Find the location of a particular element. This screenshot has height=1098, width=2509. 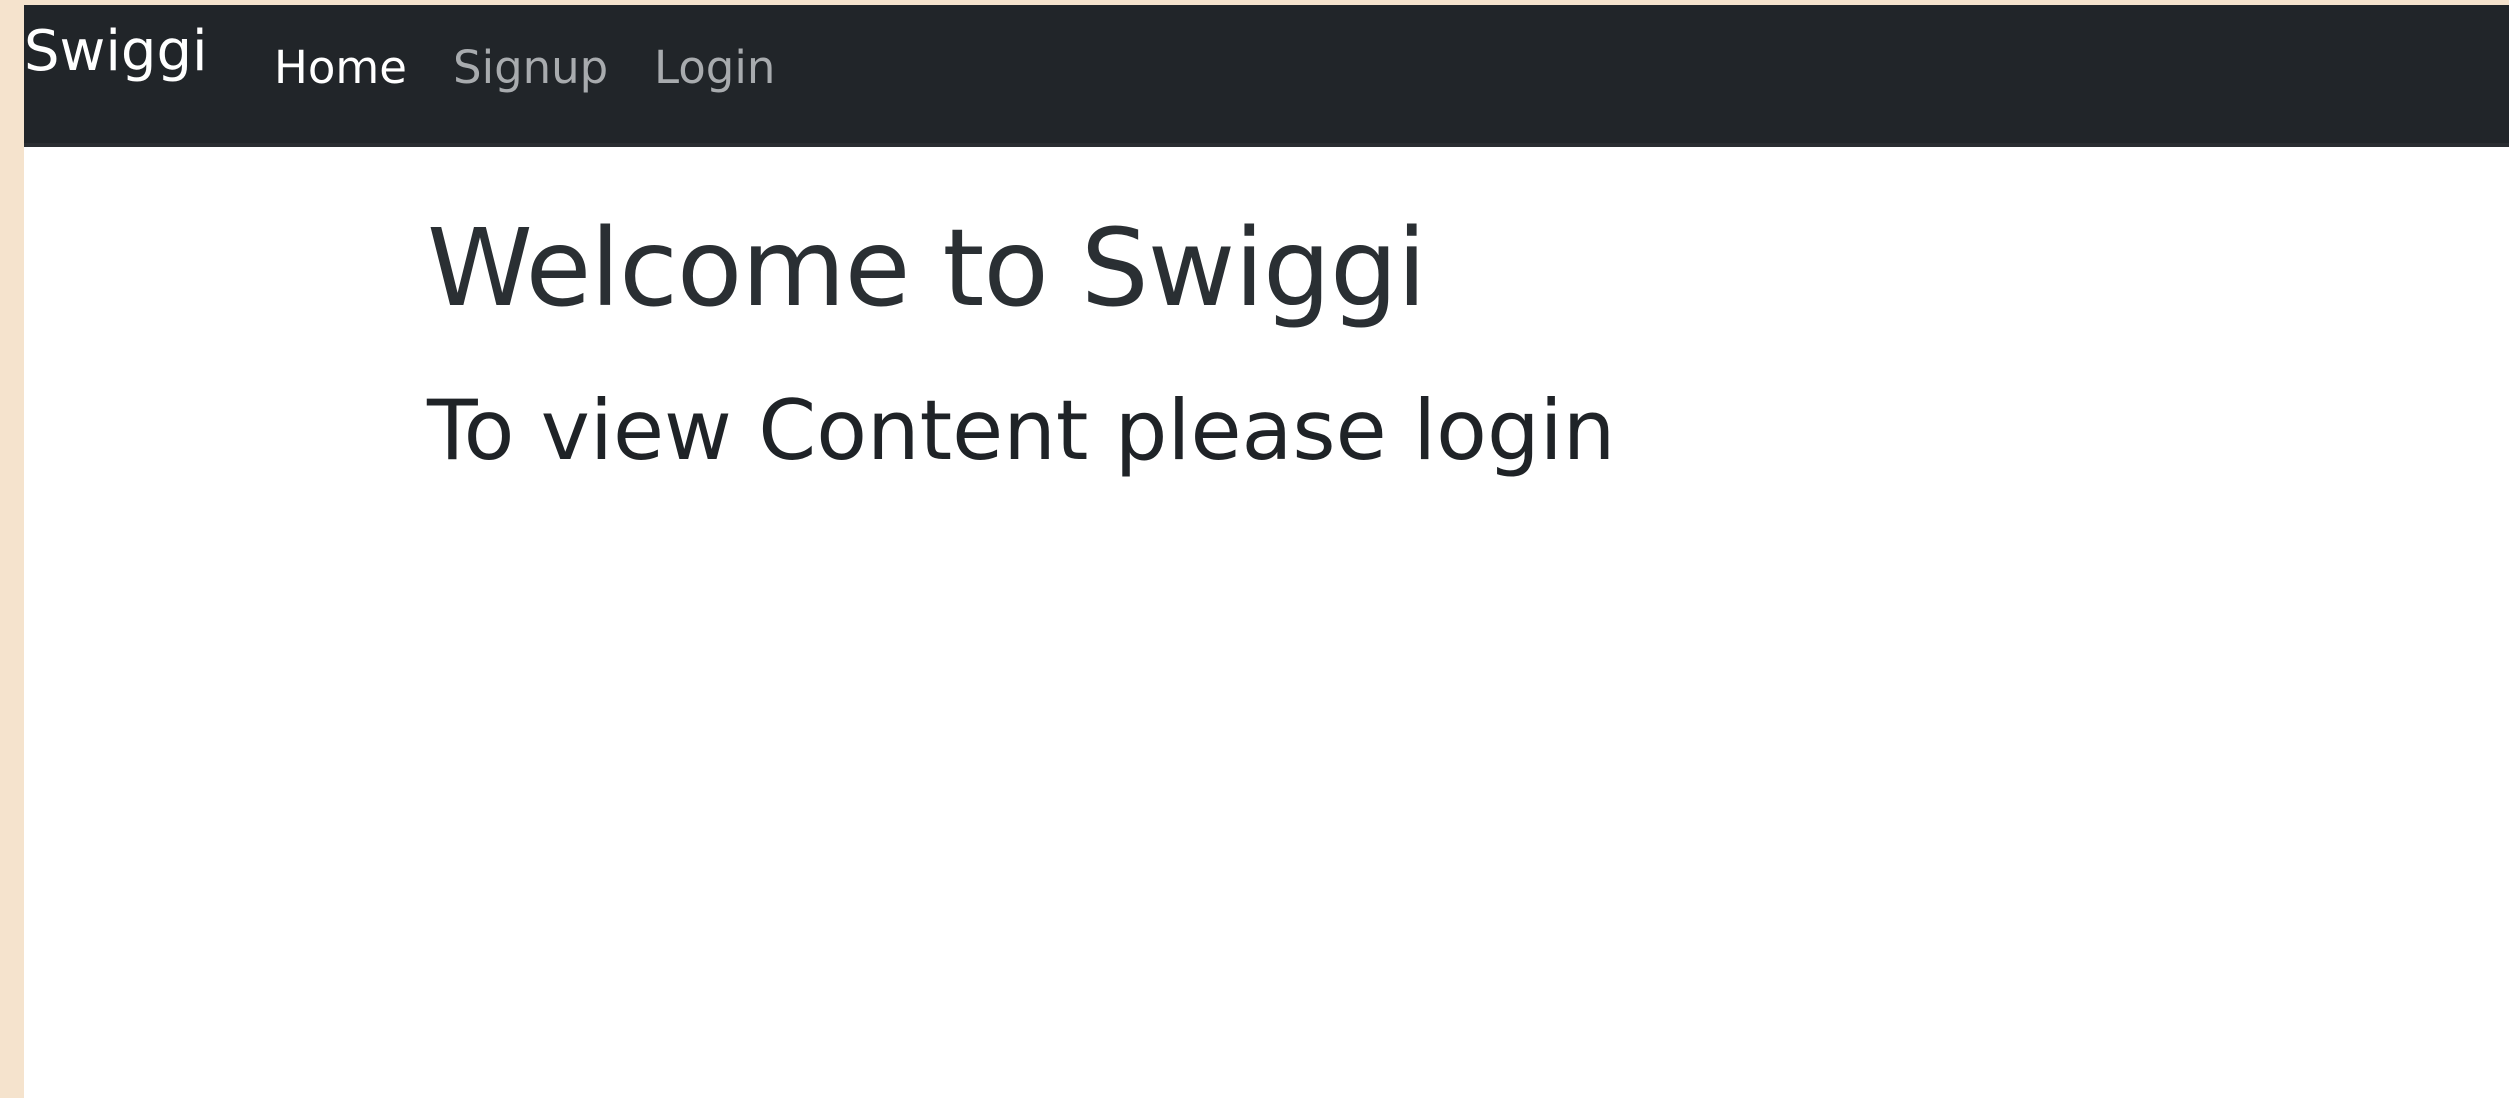

login-prompt: To view Content please login is located at coordinates (1021, 430).